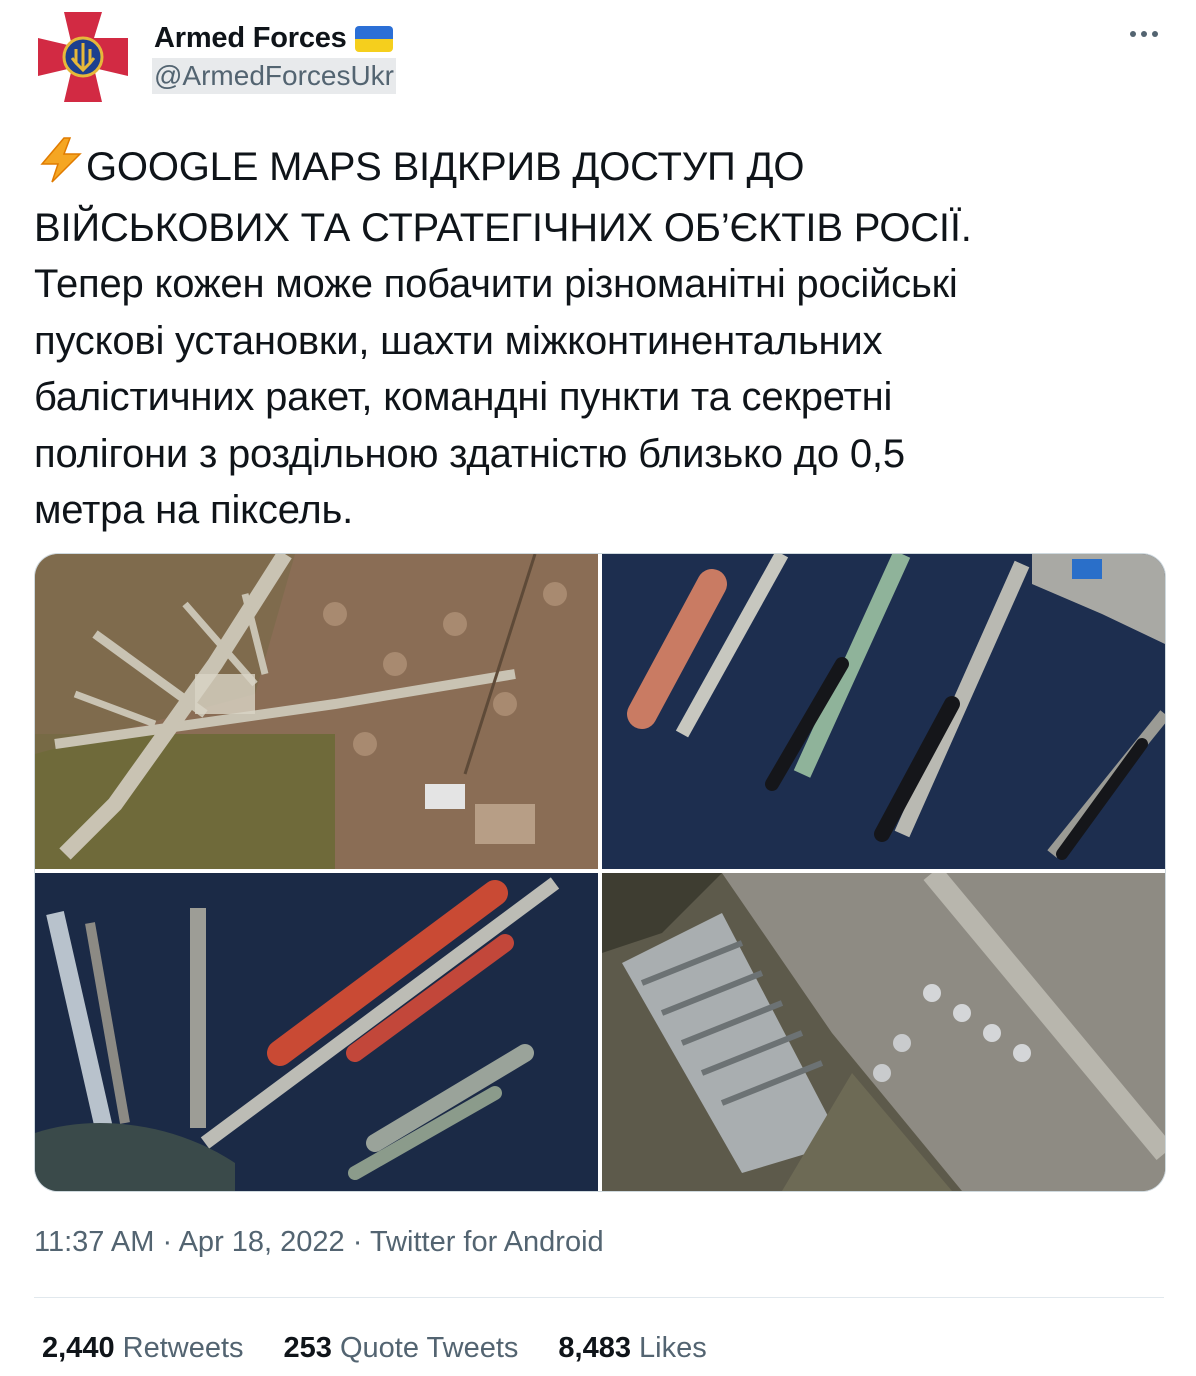 The width and height of the screenshot is (1196, 1376). I want to click on display-name: Armed Forces, so click(250, 38).